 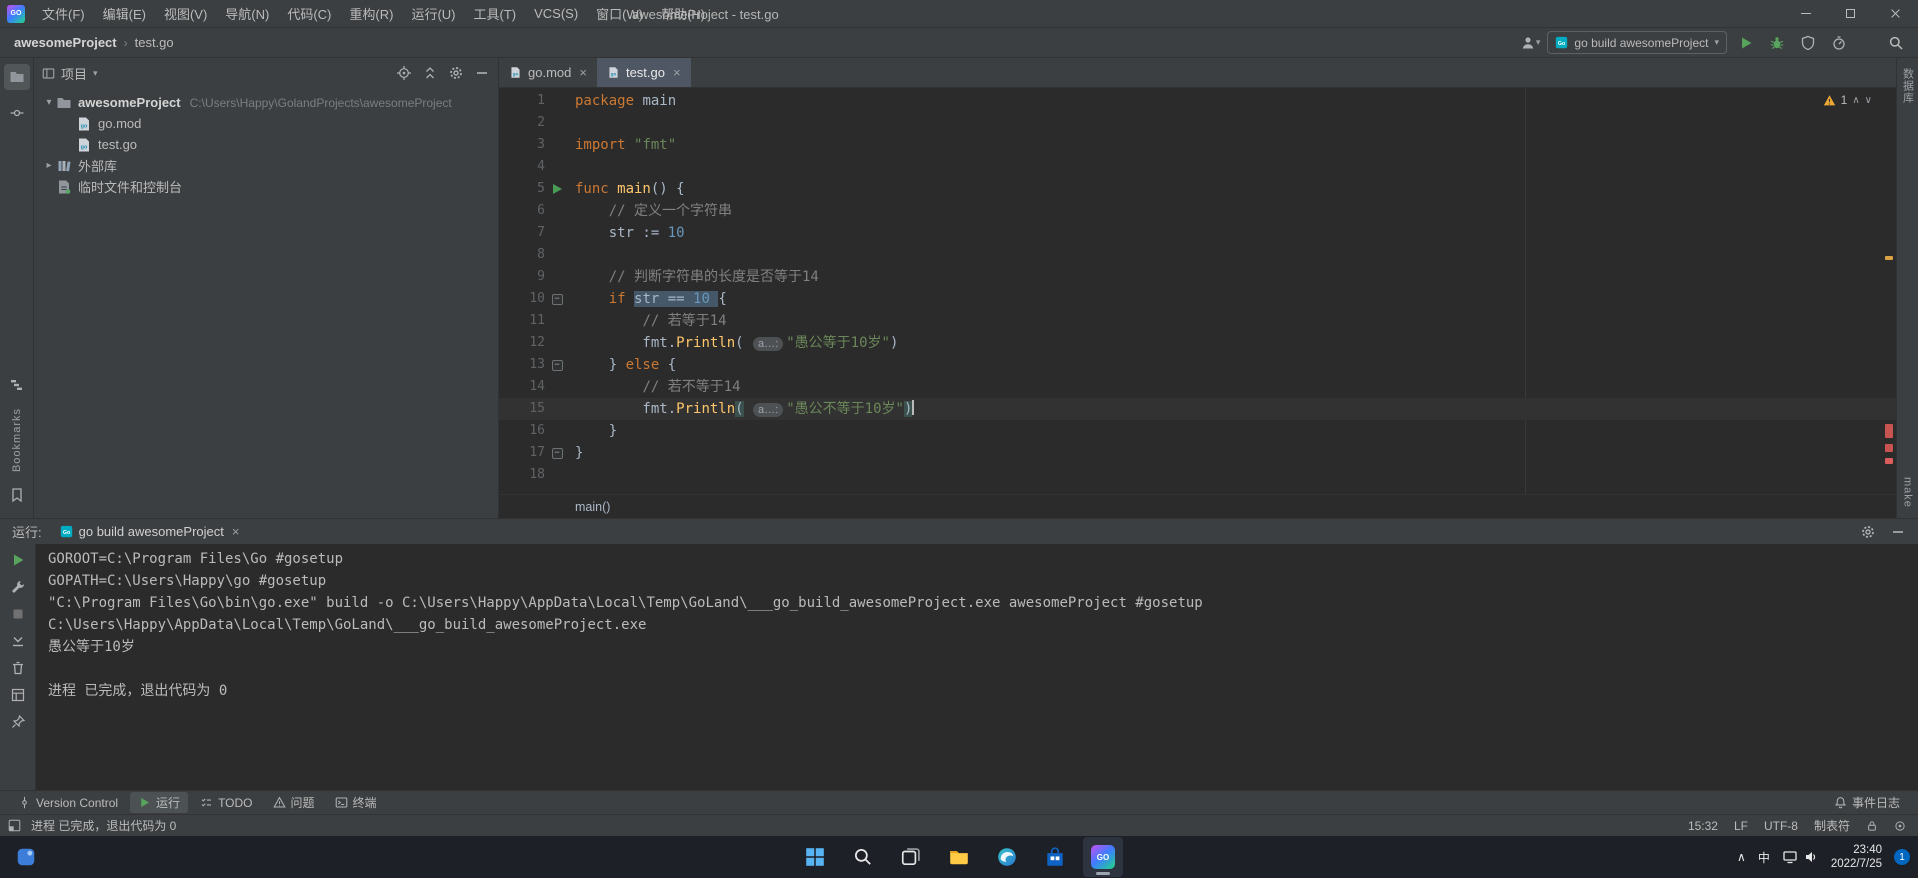 I want to click on profiler-button, so click(x=1839, y=43).